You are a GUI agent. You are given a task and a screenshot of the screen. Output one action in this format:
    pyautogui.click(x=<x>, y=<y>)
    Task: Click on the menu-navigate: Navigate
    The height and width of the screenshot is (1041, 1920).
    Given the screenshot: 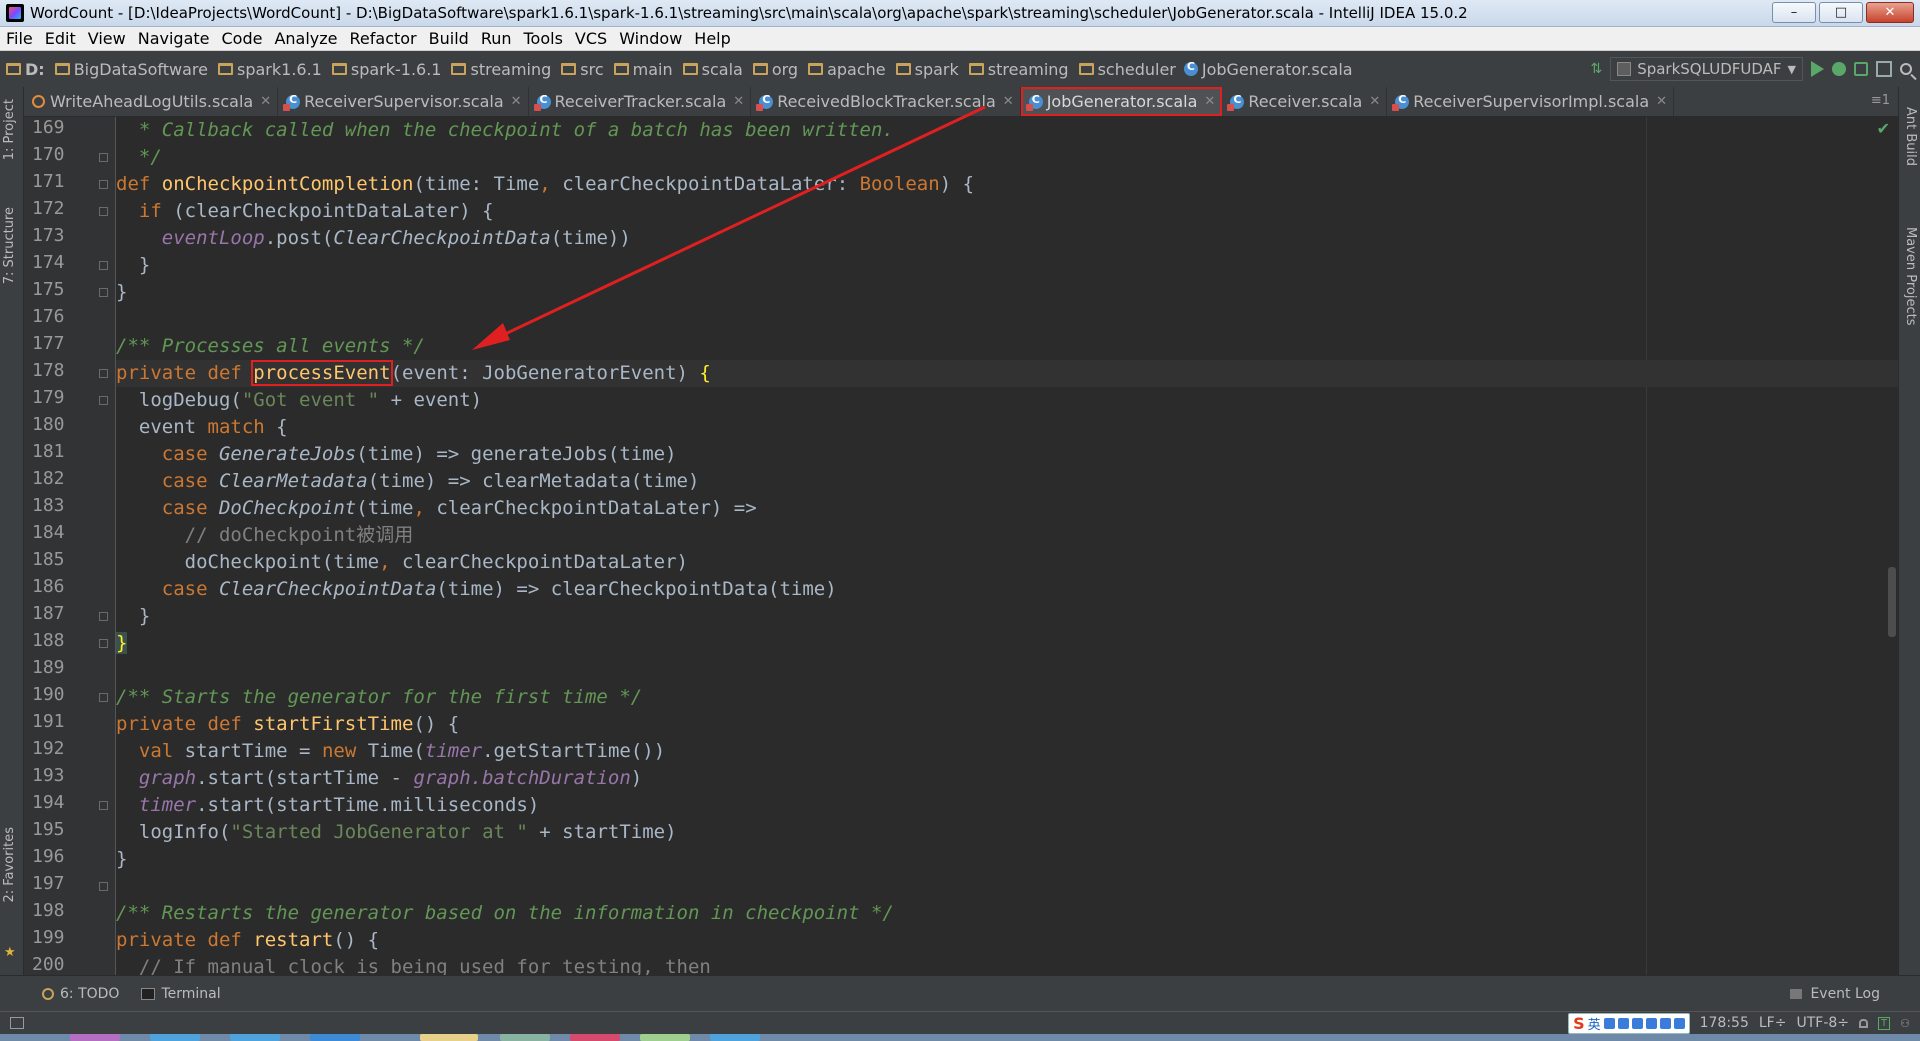 What is the action you would take?
    pyautogui.click(x=174, y=38)
    